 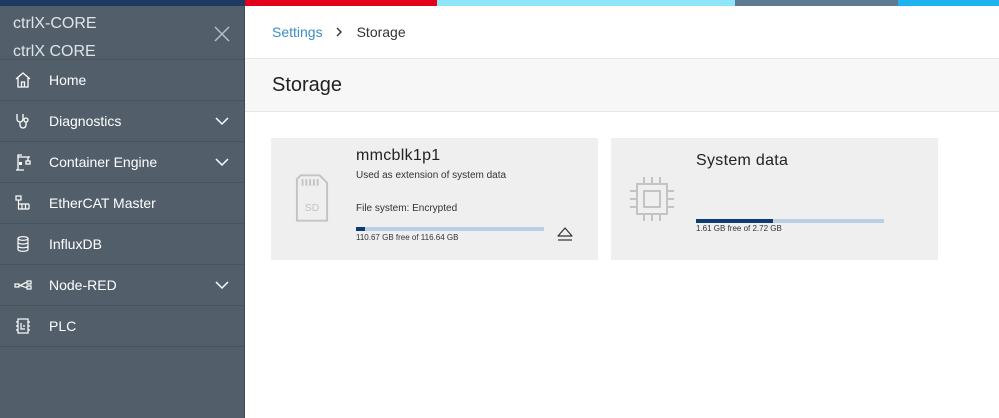 I want to click on sidebar-item-diagnostics: Diagnostics, so click(x=122, y=120).